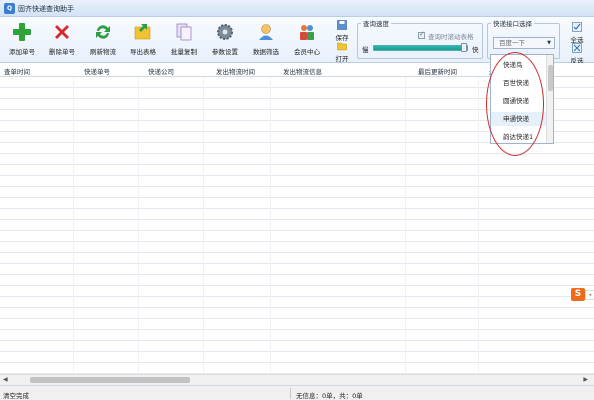 This screenshot has width=594, height=400. I want to click on member-icon, so click(307, 32).